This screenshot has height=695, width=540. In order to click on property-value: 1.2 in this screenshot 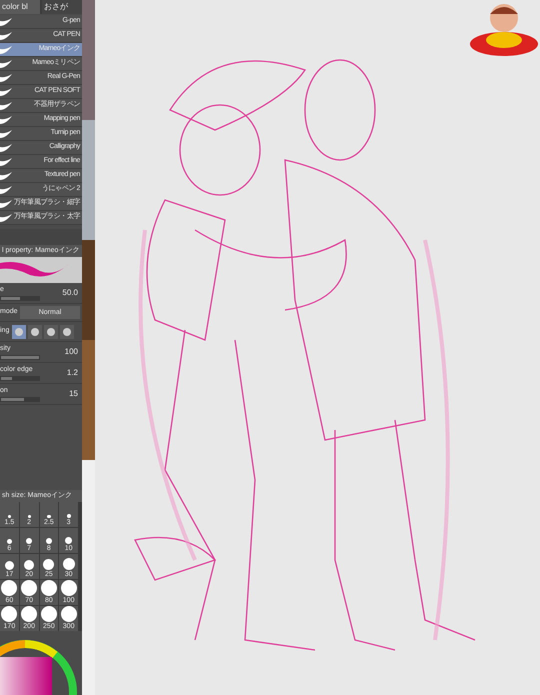, I will do `click(74, 373)`.